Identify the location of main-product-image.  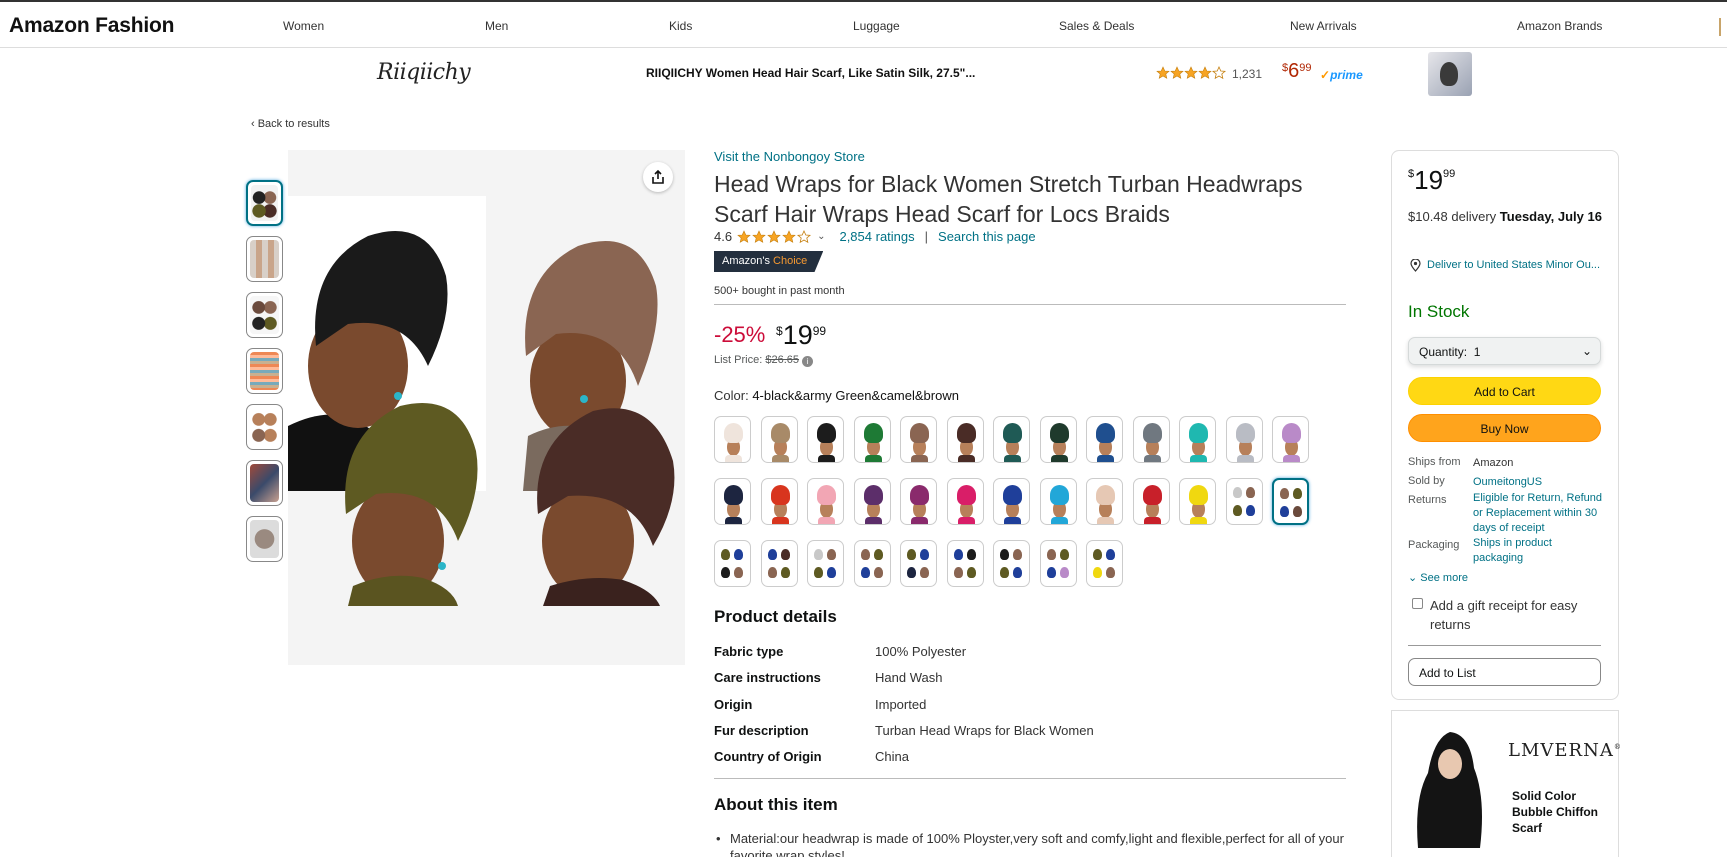
(486, 407).